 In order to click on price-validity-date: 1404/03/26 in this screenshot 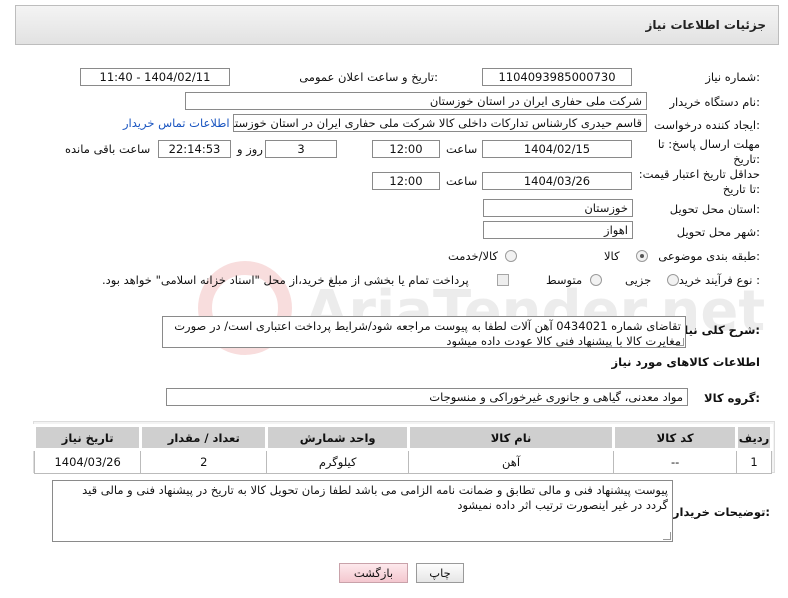, I will do `click(557, 181)`.